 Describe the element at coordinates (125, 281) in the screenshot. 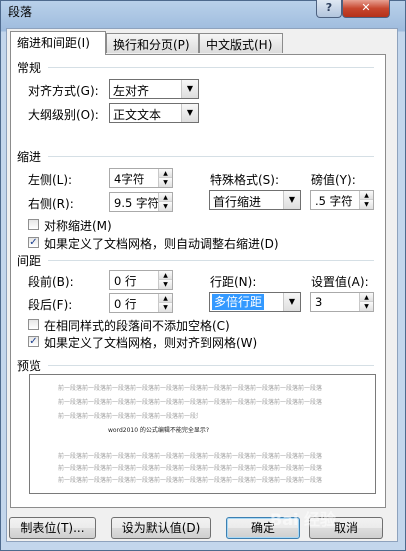

I see `space-before-value: 0 行` at that location.